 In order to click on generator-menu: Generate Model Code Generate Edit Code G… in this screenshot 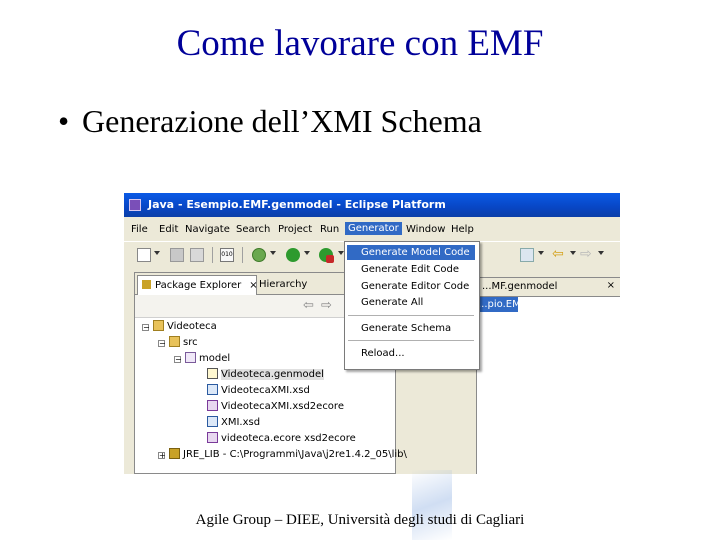, I will do `click(412, 305)`.